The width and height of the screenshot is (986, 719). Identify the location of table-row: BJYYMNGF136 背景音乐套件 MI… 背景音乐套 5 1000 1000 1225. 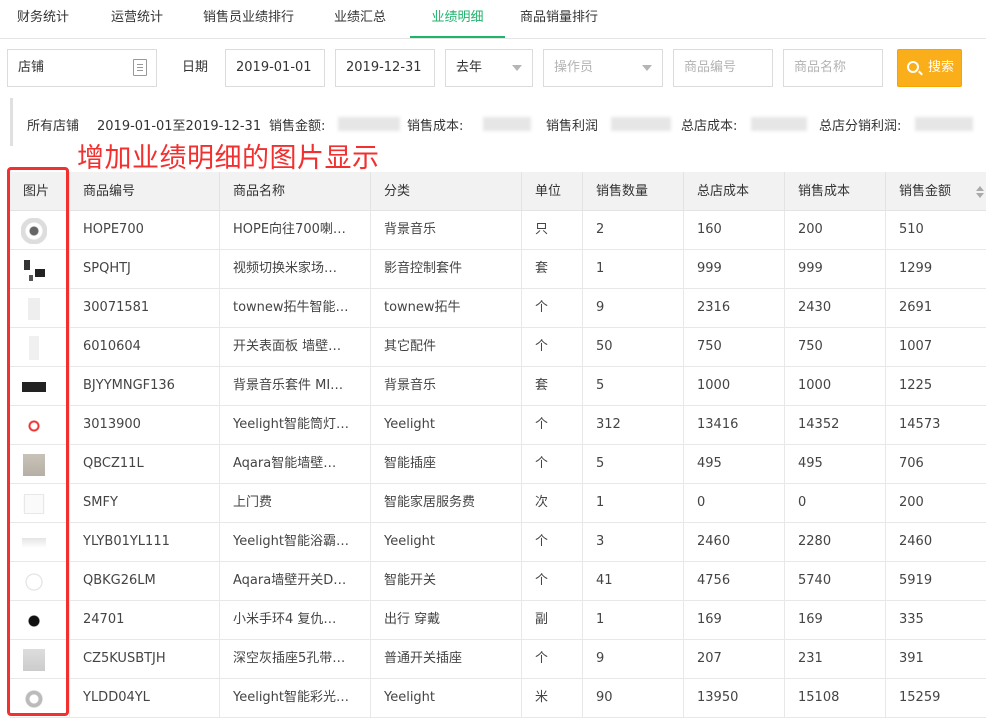
(498, 386).